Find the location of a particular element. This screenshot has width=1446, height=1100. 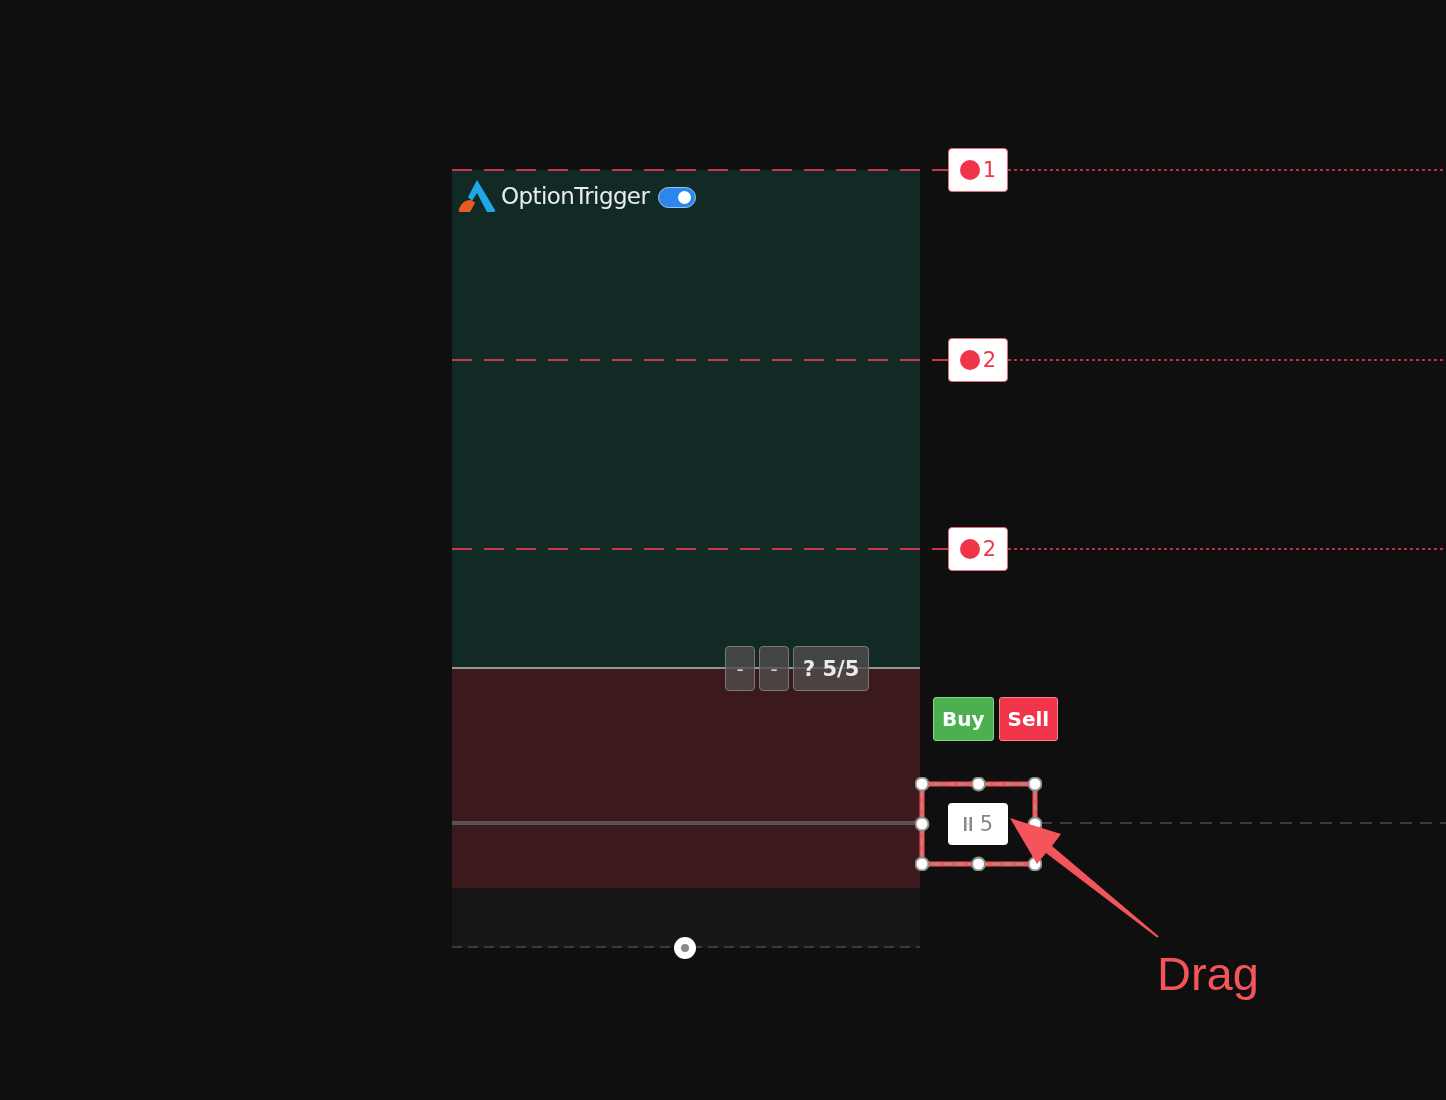

selection-frame is located at coordinates (978, 824).